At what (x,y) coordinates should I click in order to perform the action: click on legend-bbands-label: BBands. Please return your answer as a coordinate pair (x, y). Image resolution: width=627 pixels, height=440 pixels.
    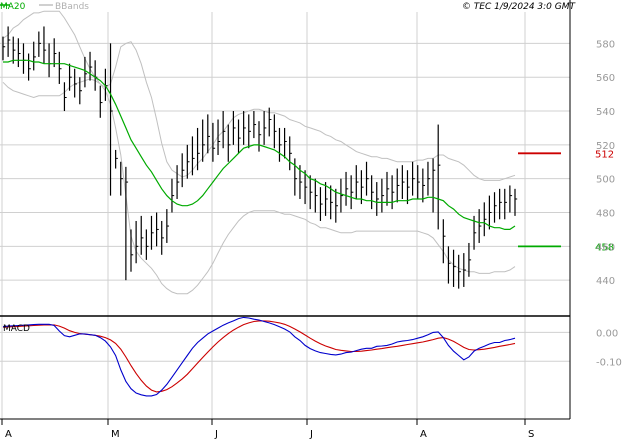
    Looking at the image, I should click on (72, 7).